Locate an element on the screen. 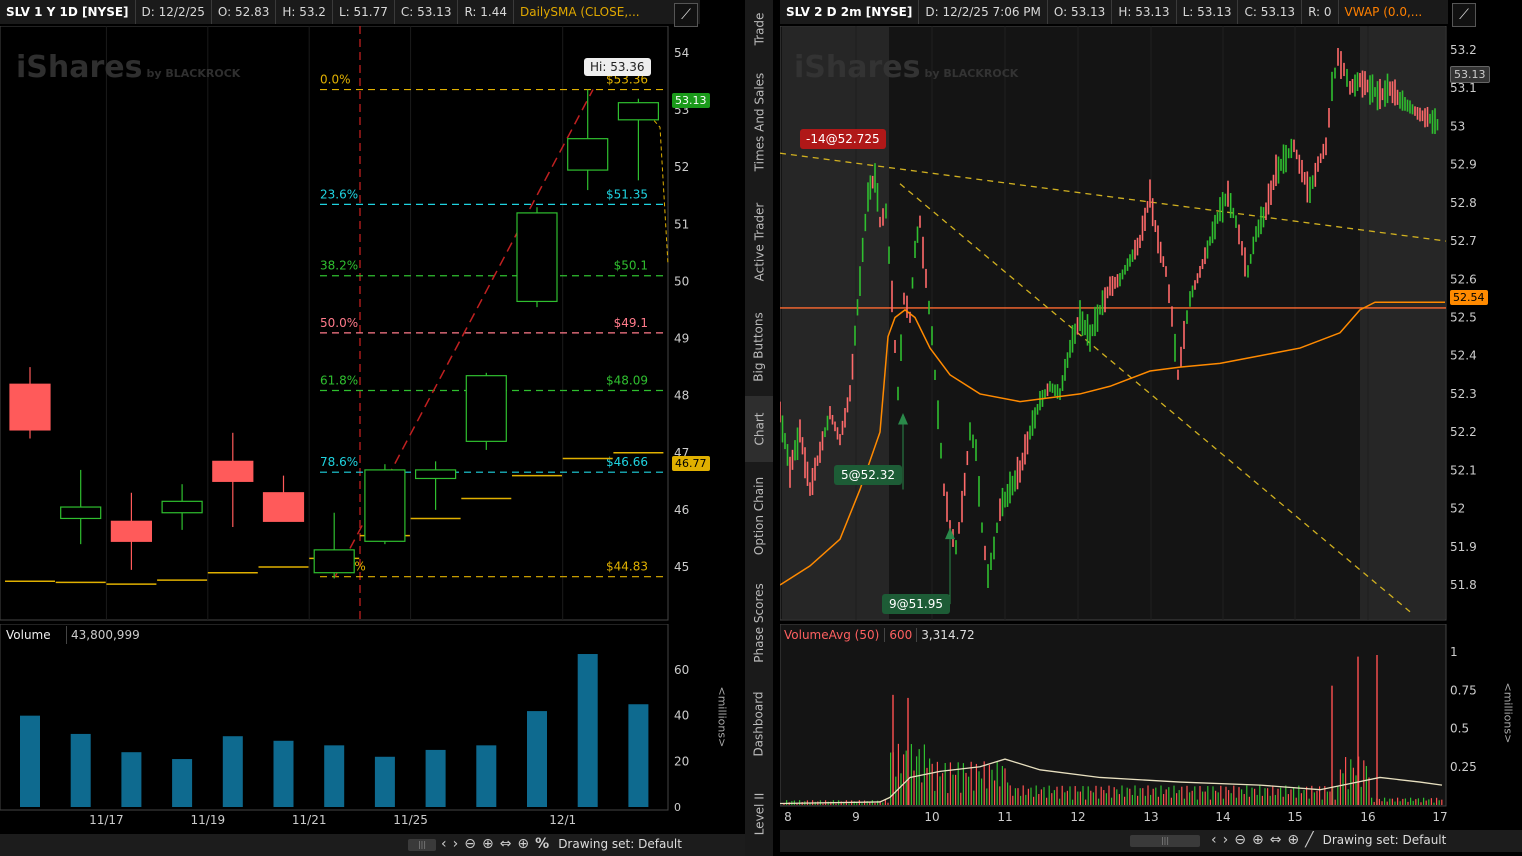 The image size is (1522, 856). left-price-tick: 46 is located at coordinates (681, 510).